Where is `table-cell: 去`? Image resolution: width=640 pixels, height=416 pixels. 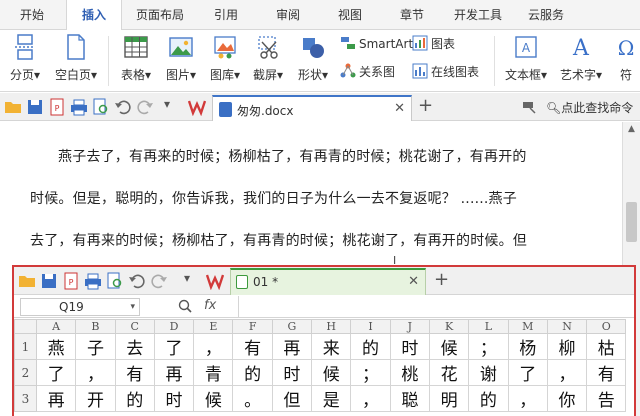 table-cell: 去 is located at coordinates (134, 346).